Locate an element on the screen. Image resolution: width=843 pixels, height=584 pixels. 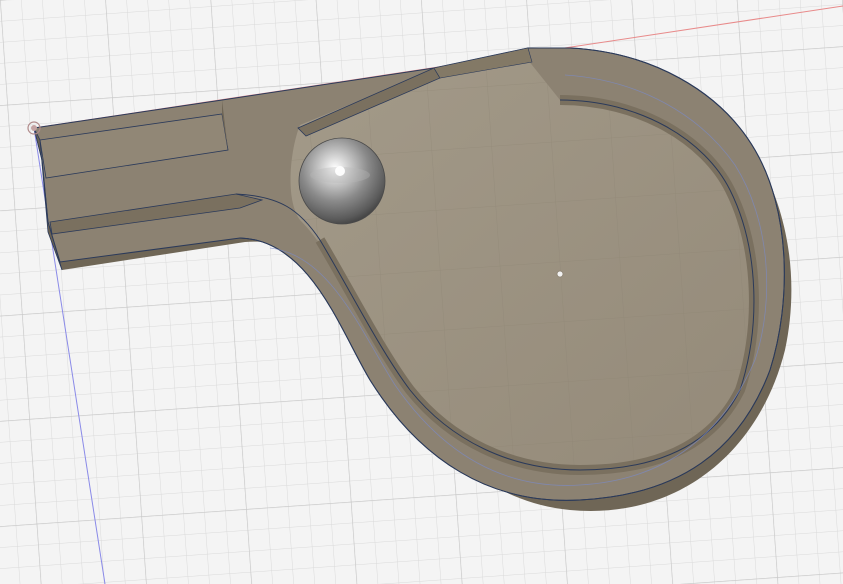
center-point-icon is located at coordinates (560, 274).